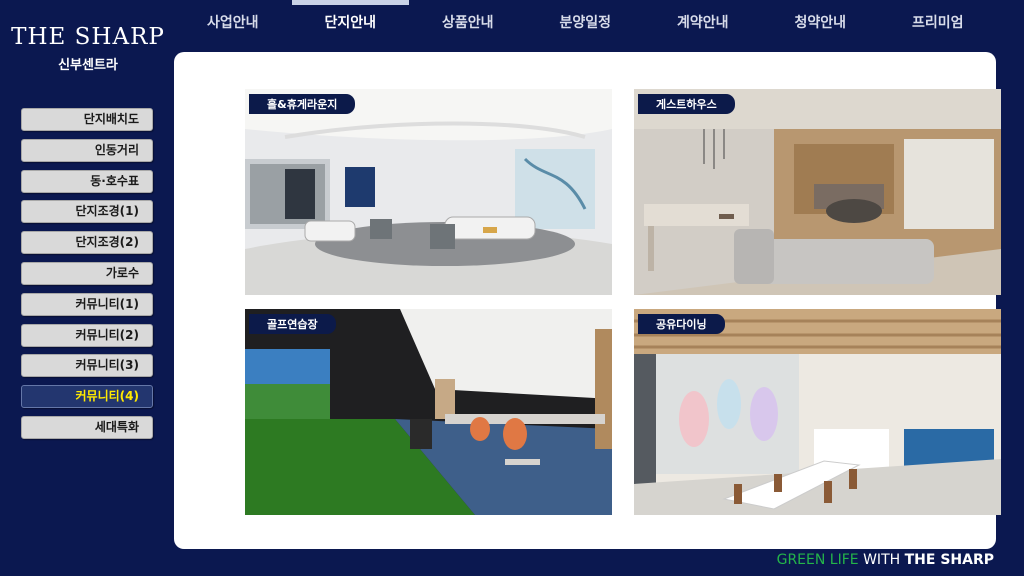 This screenshot has height=576, width=1024. I want to click on slogan-with: WITH, so click(882, 560).